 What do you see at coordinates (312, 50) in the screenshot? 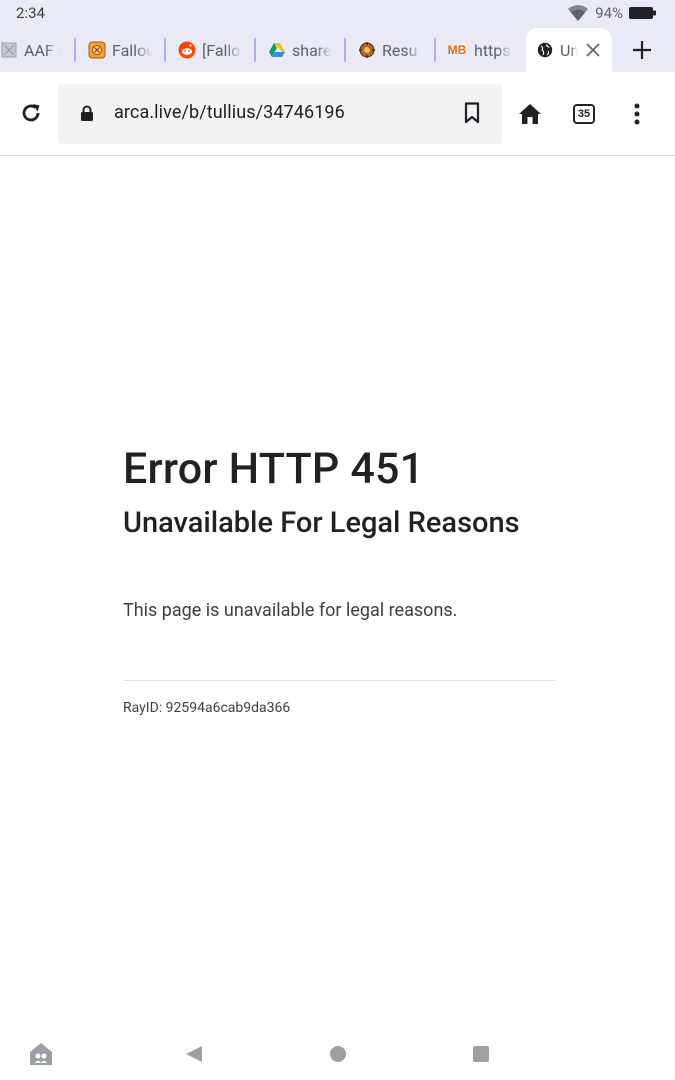
I see `tab-title: share` at bounding box center [312, 50].